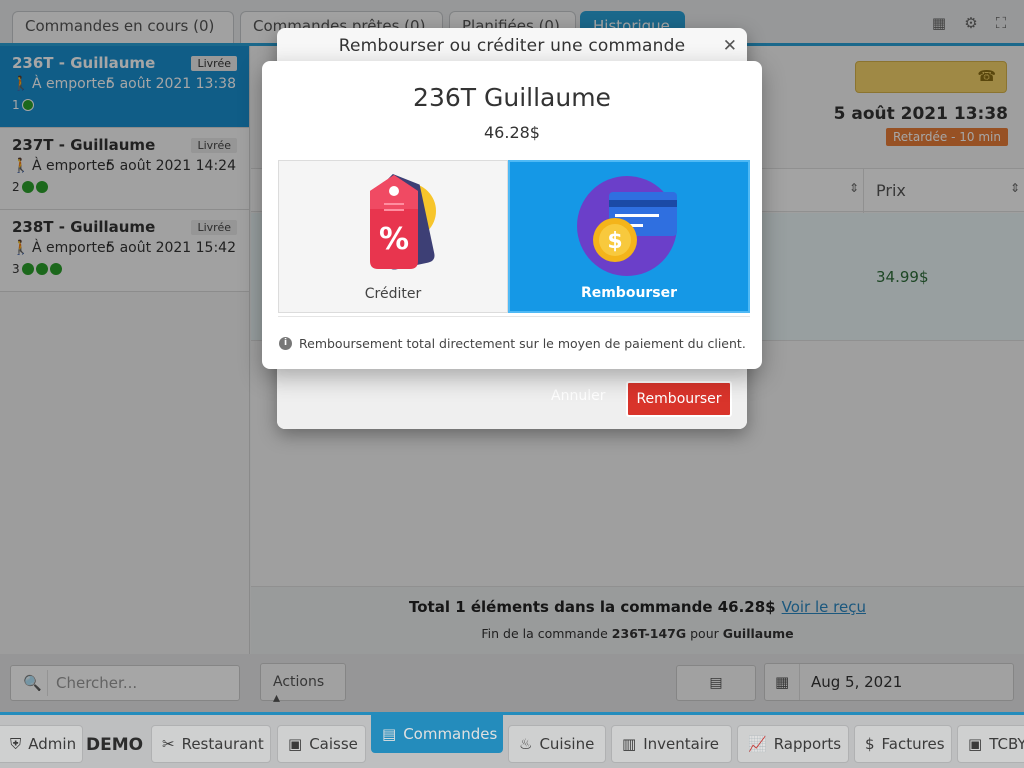  What do you see at coordinates (512, 740) in the screenshot?
I see `modal-backdrop-nav` at bounding box center [512, 740].